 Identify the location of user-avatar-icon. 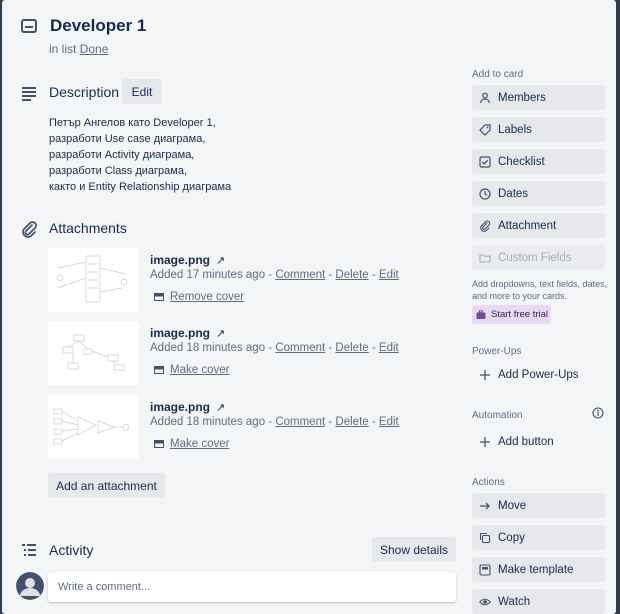
(30, 586).